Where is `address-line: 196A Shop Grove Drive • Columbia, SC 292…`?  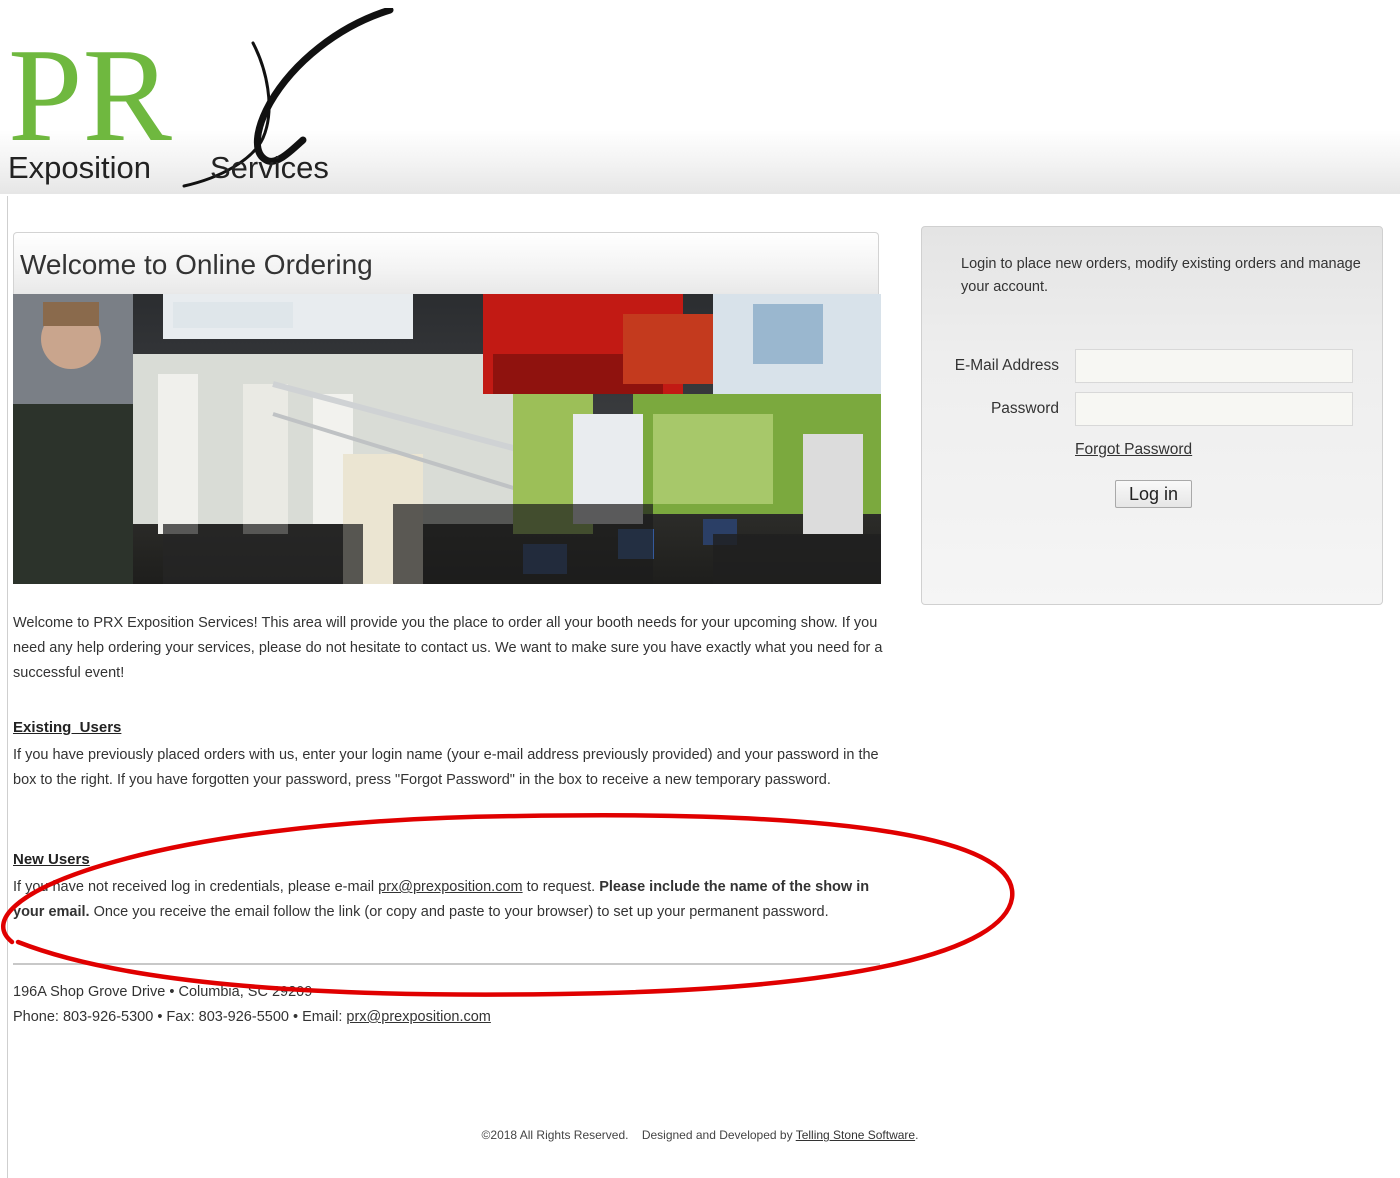 address-line: 196A Shop Grove Drive • Columbia, SC 292… is located at coordinates (163, 992).